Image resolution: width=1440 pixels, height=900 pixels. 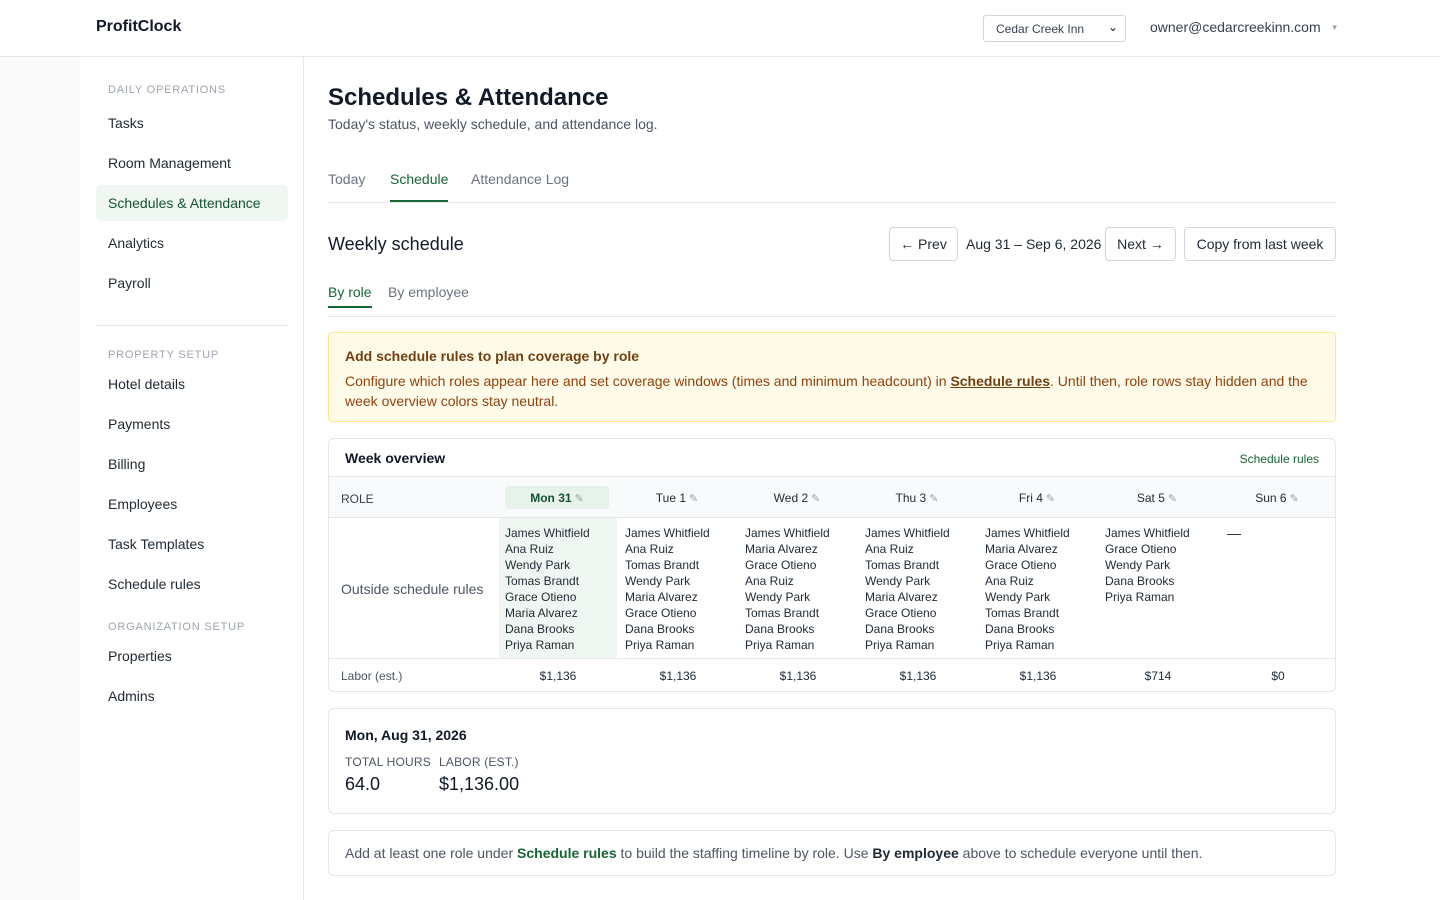 I want to click on tab-schedule: Schedule, so click(x=419, y=186).